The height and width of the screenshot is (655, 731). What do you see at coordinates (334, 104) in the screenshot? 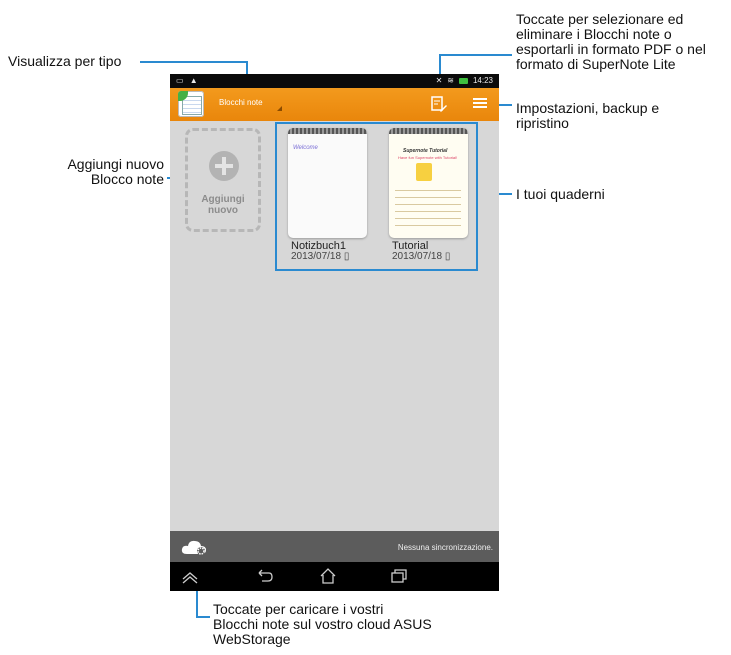
I see `action-bar: Blocchi note` at bounding box center [334, 104].